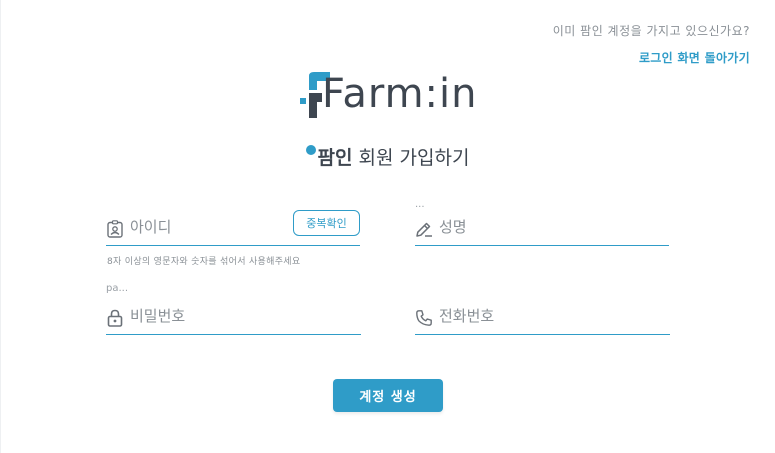 This screenshot has width=775, height=453. Describe the element at coordinates (205, 227) in the screenshot. I see `id-input` at that location.